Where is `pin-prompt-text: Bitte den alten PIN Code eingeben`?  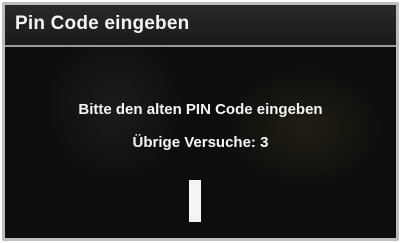 pin-prompt-text: Bitte den alten PIN Code eingeben is located at coordinates (200, 109).